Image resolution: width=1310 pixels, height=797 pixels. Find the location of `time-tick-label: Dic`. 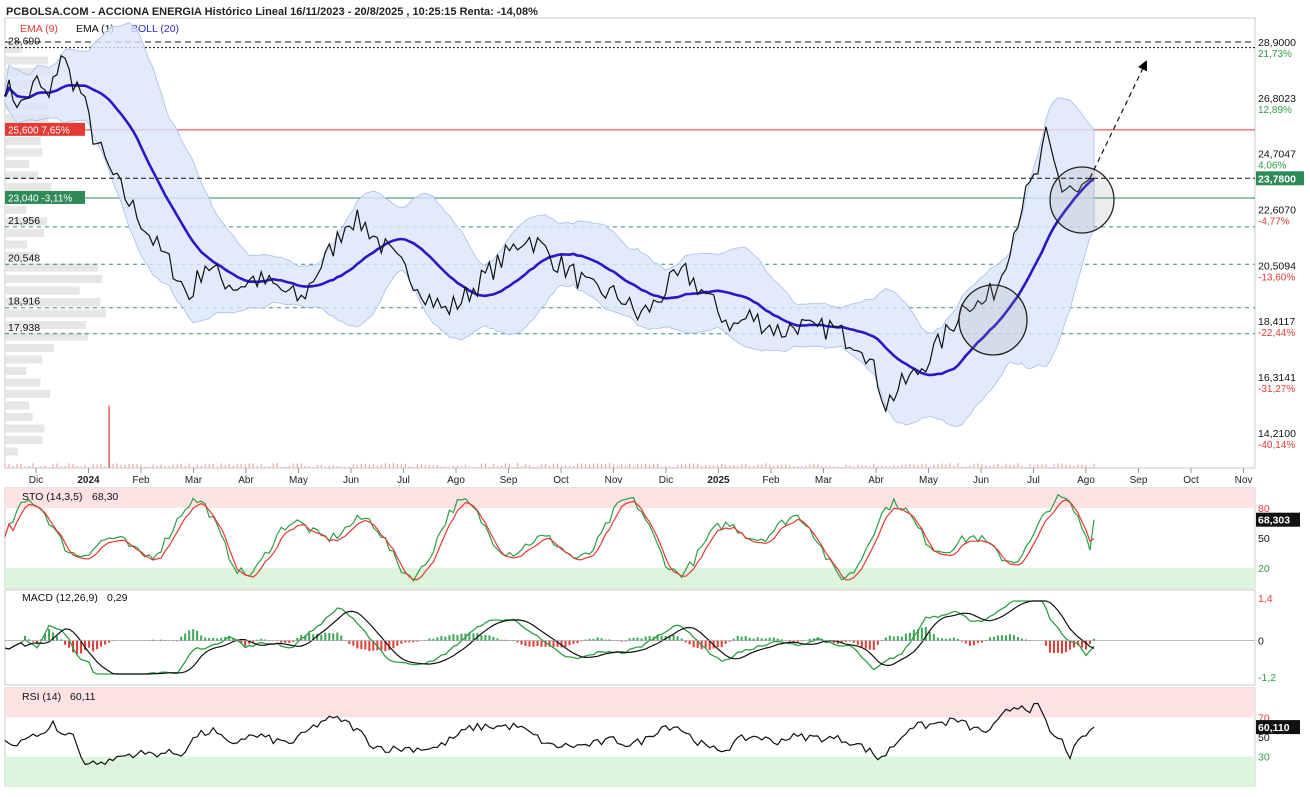

time-tick-label: Dic is located at coordinates (36, 480).